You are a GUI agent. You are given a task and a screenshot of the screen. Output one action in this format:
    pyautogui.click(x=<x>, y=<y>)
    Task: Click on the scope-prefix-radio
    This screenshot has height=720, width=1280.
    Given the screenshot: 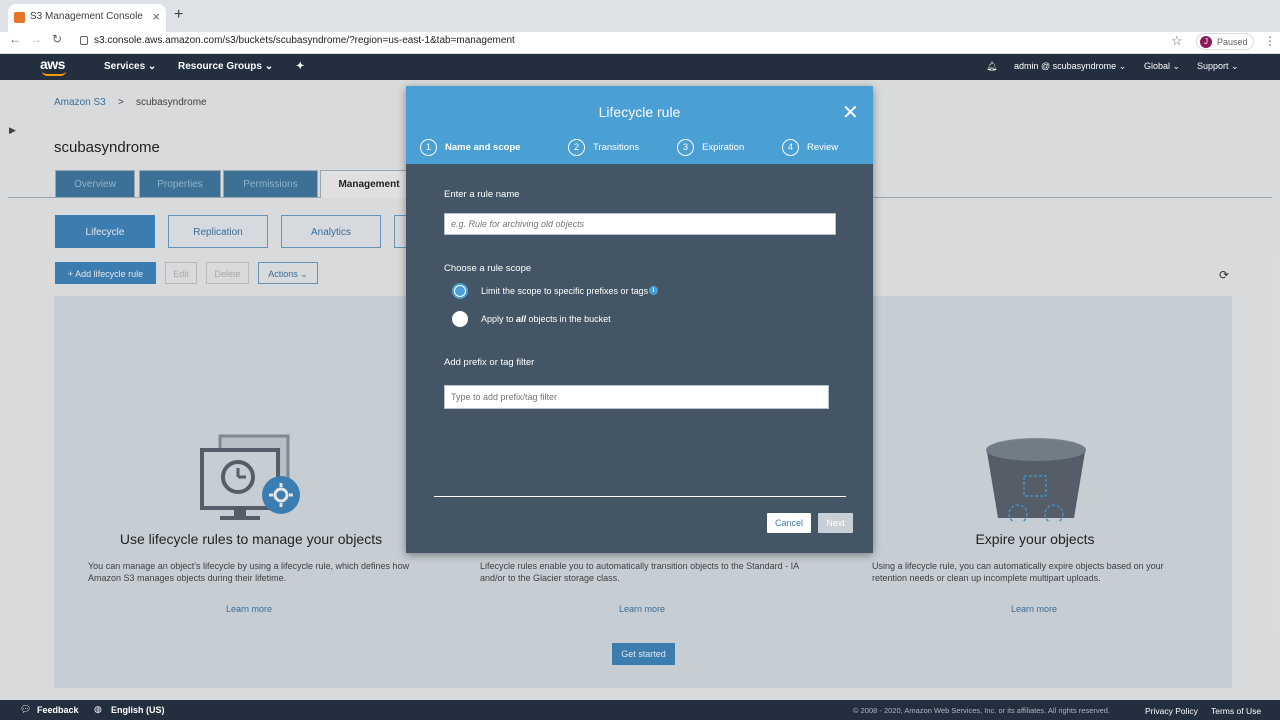 What is the action you would take?
    pyautogui.click(x=460, y=291)
    